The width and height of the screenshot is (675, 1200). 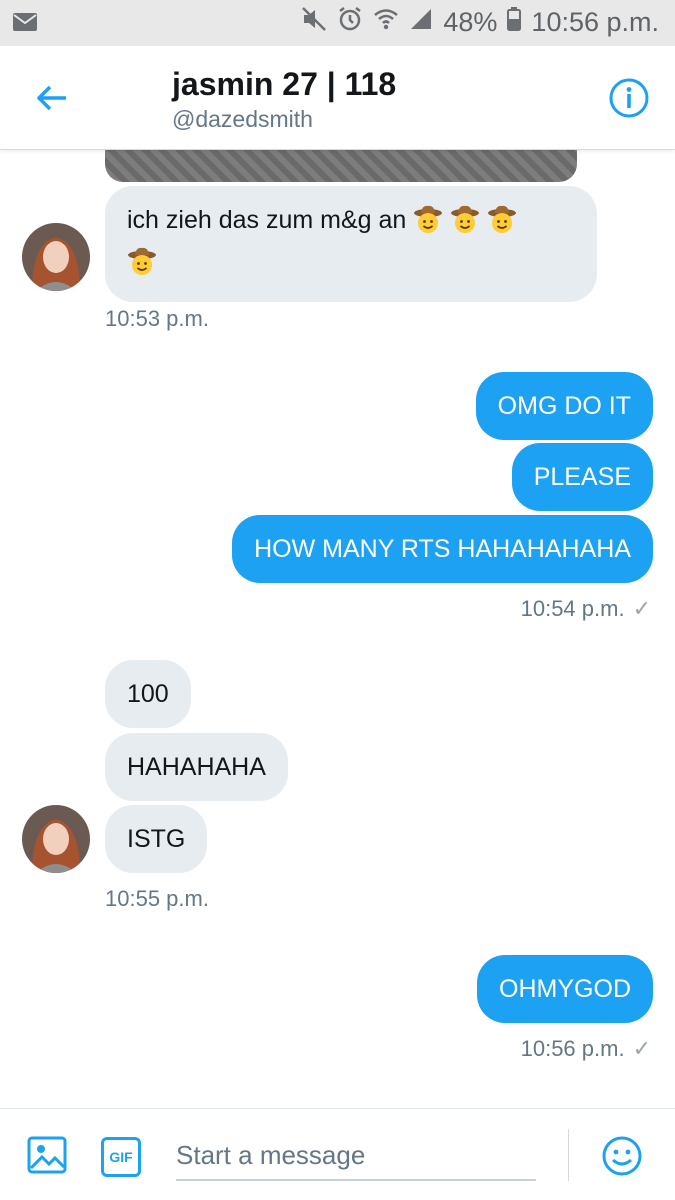 What do you see at coordinates (157, 898) in the screenshot?
I see `timestamp: 10:55 p.m.` at bounding box center [157, 898].